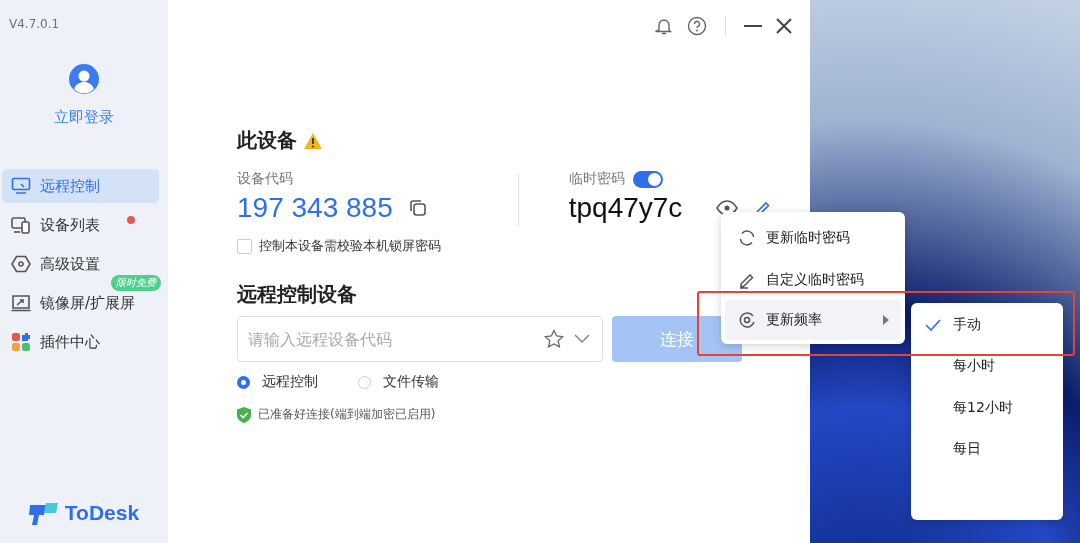 The image size is (1080, 543). I want to click on device-code-label: 设备代码, so click(265, 179).